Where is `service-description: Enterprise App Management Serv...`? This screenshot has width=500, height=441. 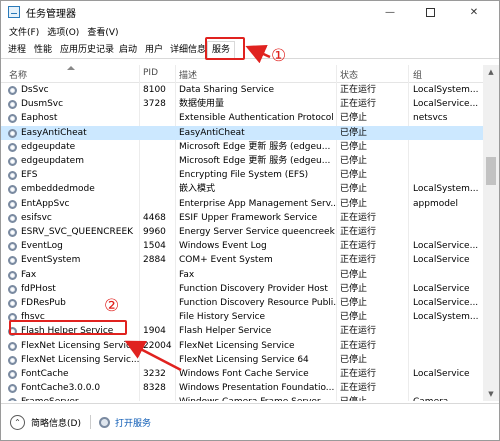 service-description: Enterprise App Management Serv... is located at coordinates (258, 203).